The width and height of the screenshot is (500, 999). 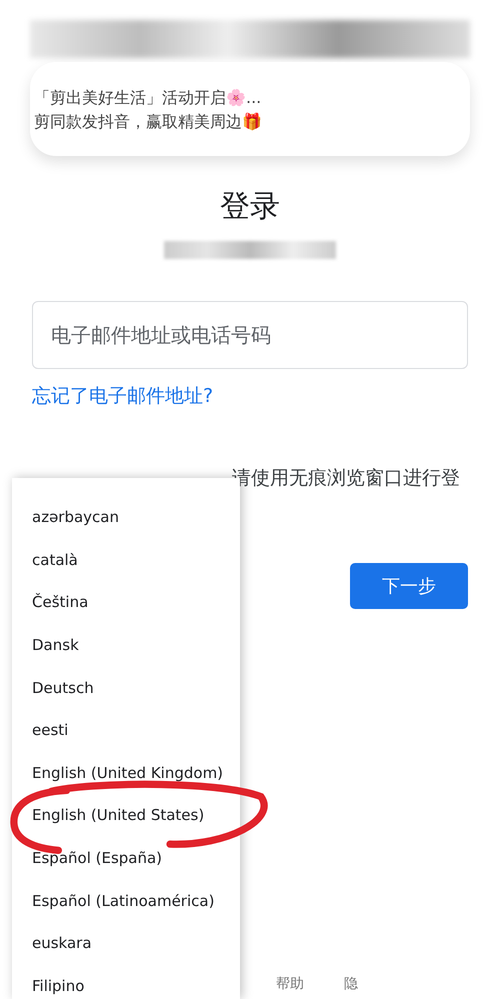 I want to click on next-button: 下一步, so click(x=409, y=586).